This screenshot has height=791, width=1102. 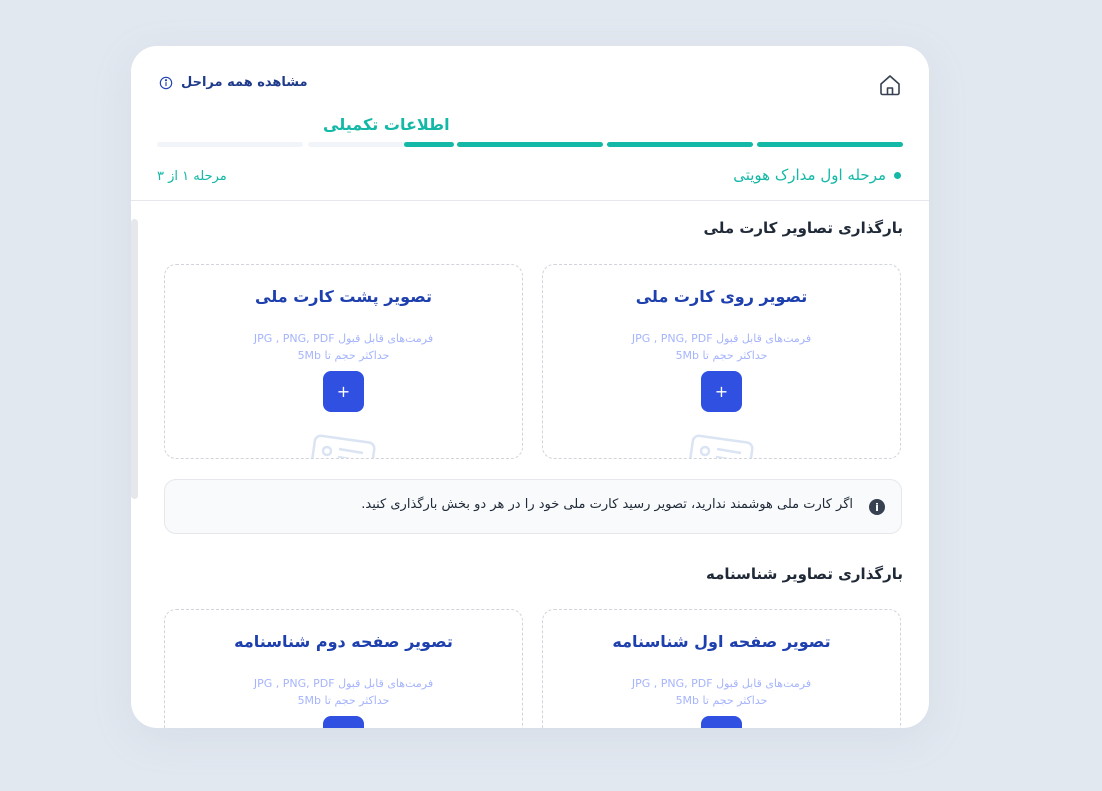 What do you see at coordinates (890, 85) in the screenshot?
I see `home-icon` at bounding box center [890, 85].